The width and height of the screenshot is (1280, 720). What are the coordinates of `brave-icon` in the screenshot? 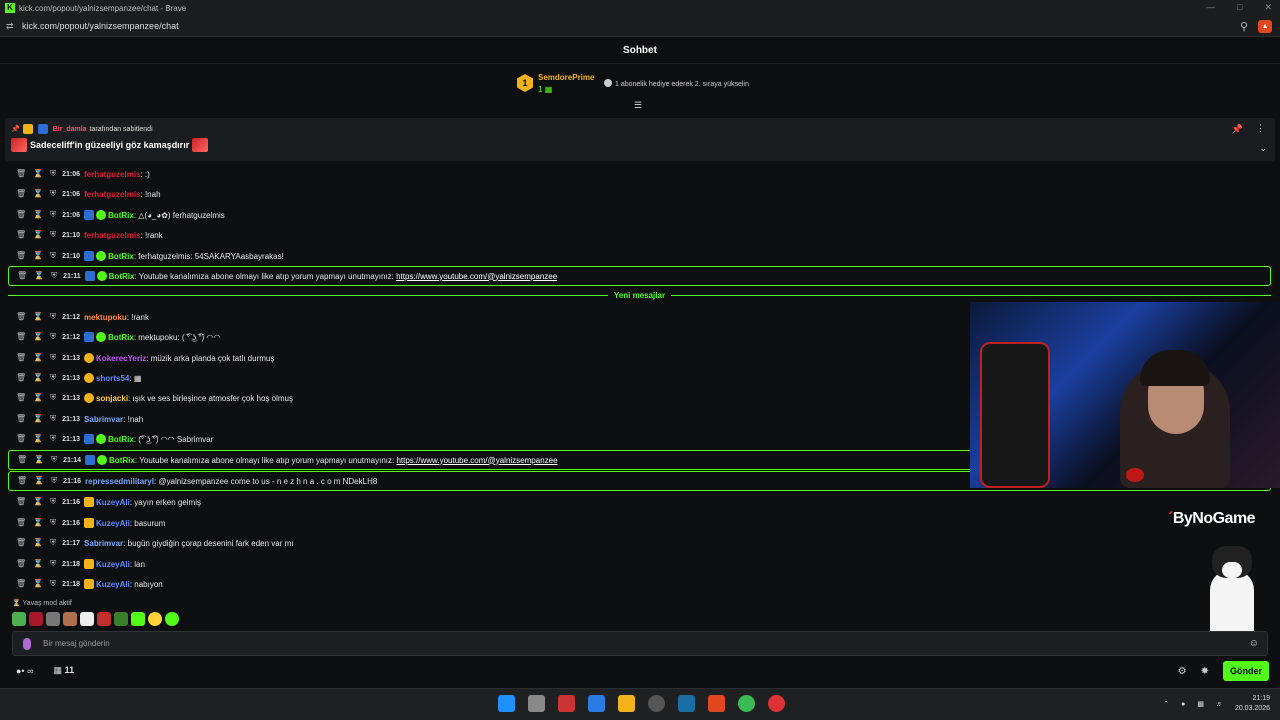 It's located at (716, 703).